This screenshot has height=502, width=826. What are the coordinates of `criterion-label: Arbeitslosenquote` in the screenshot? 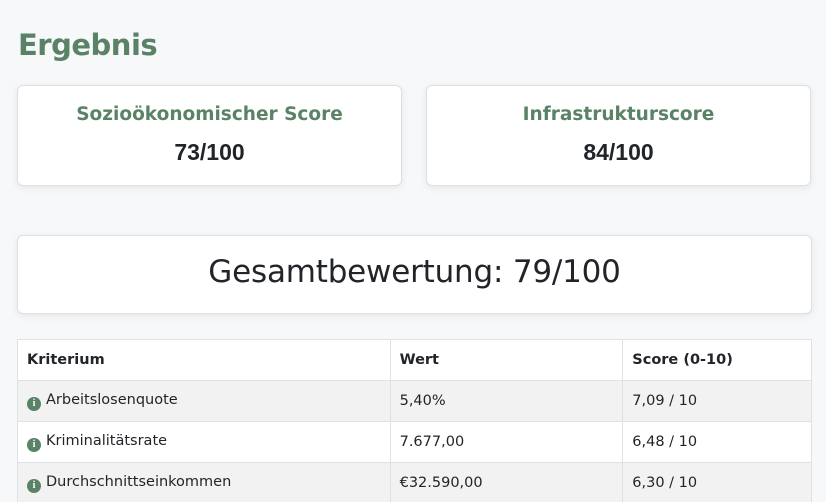 It's located at (112, 399).